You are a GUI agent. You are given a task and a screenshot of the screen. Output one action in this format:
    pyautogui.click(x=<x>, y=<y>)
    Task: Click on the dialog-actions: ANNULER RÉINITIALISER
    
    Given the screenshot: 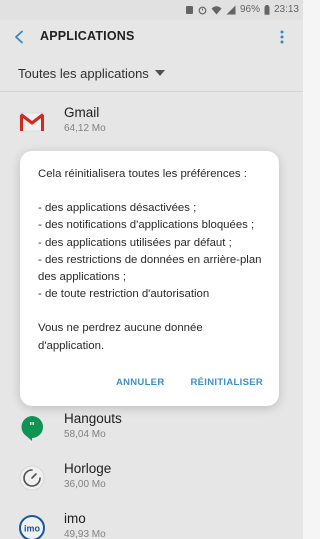 What is the action you would take?
    pyautogui.click(x=189, y=382)
    